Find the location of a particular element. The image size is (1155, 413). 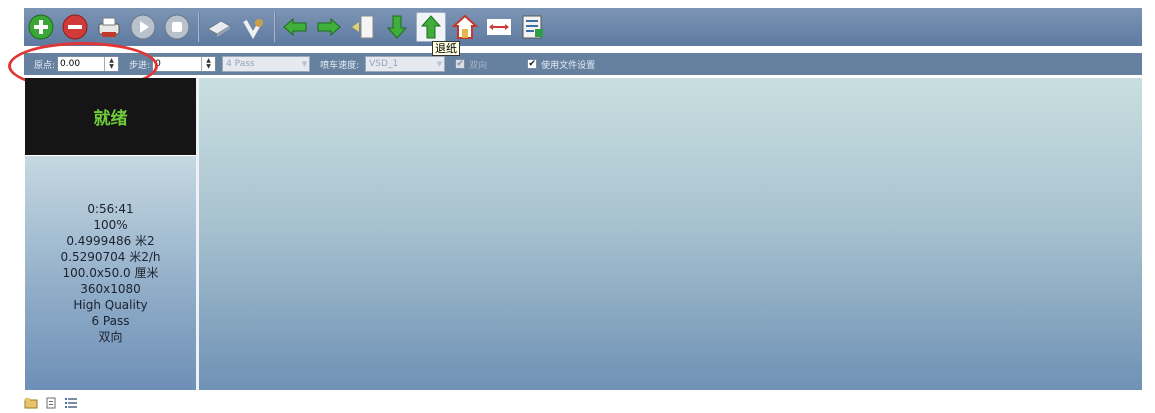

job-rate: 0.5290704 米2/h is located at coordinates (110, 257).